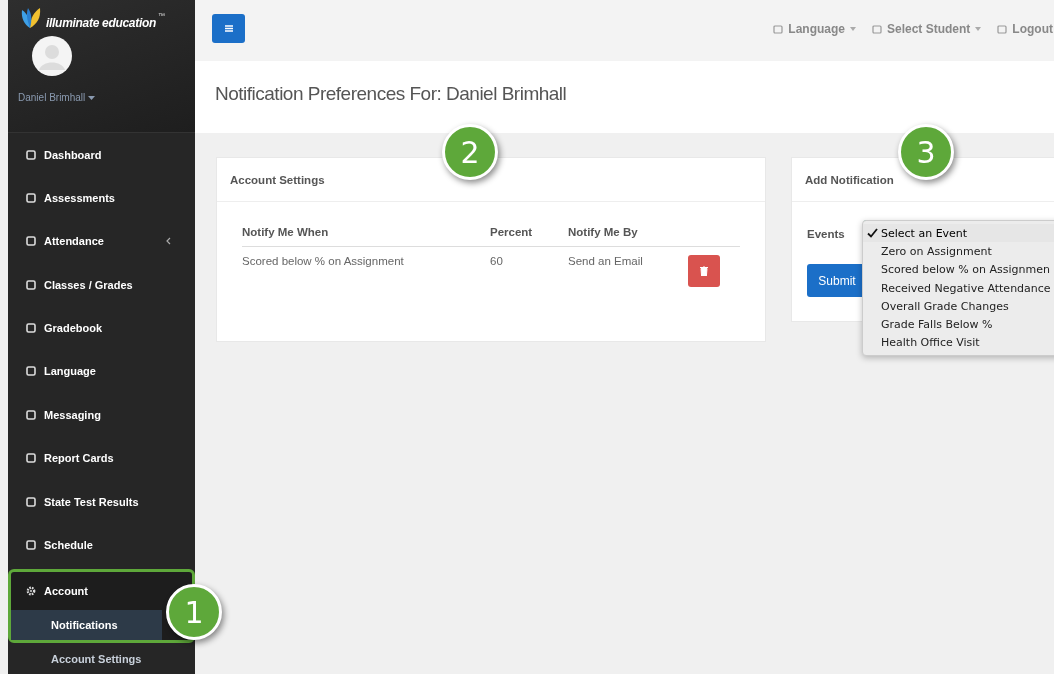 Image resolution: width=1054 pixels, height=674 pixels. Describe the element at coordinates (101, 371) in the screenshot. I see `nav-item: Language` at that location.